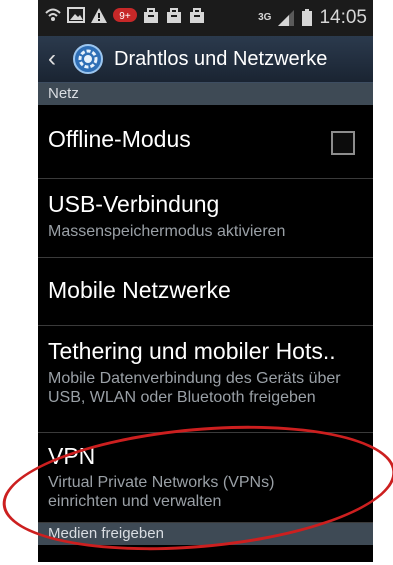 The width and height of the screenshot is (393, 565). I want to click on notification-badge-icon: 9+, so click(125, 15).